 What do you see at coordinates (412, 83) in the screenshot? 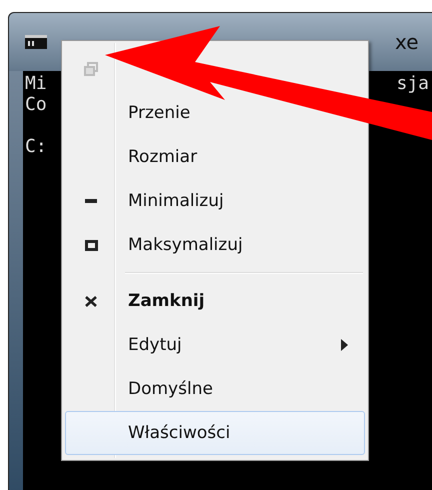
I see `console-text: sja` at bounding box center [412, 83].